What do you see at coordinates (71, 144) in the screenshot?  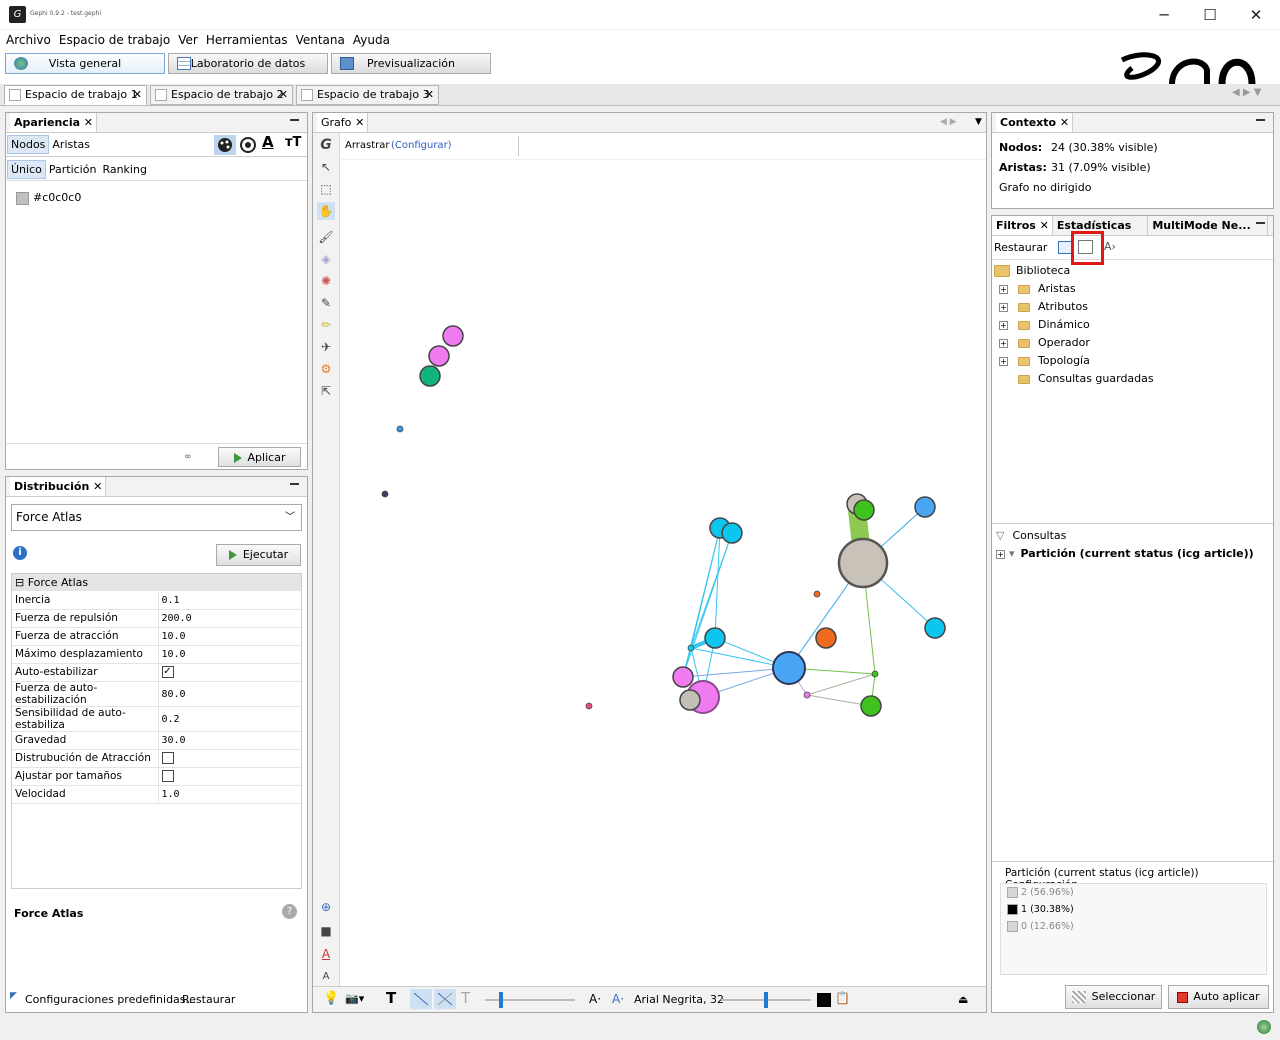 I see `tab-edges: Aristas` at bounding box center [71, 144].